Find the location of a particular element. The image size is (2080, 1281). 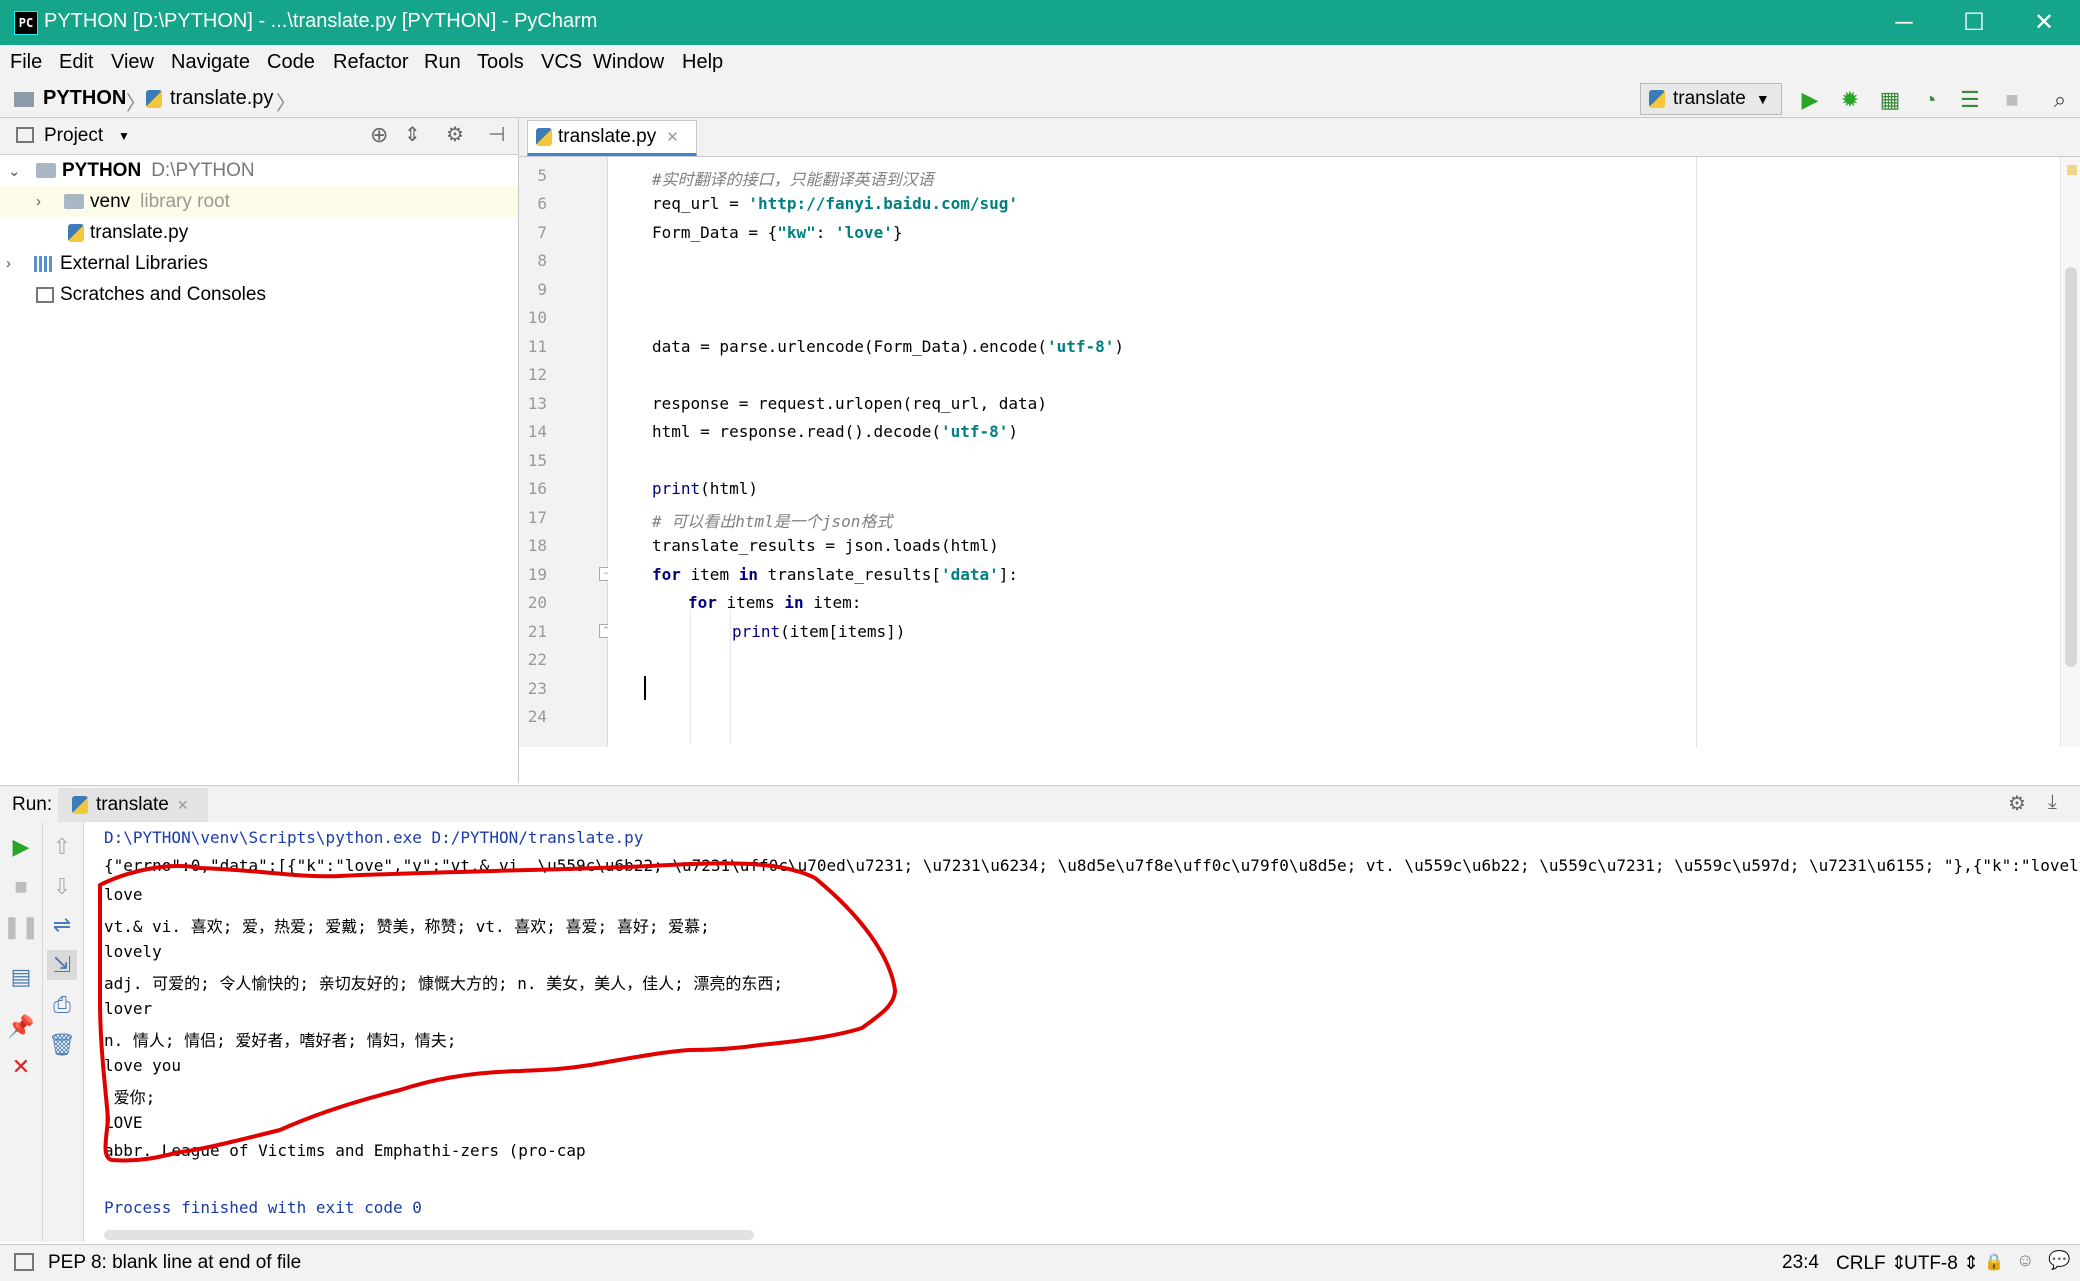

concurrency-icon: ☰ is located at coordinates (1970, 100).